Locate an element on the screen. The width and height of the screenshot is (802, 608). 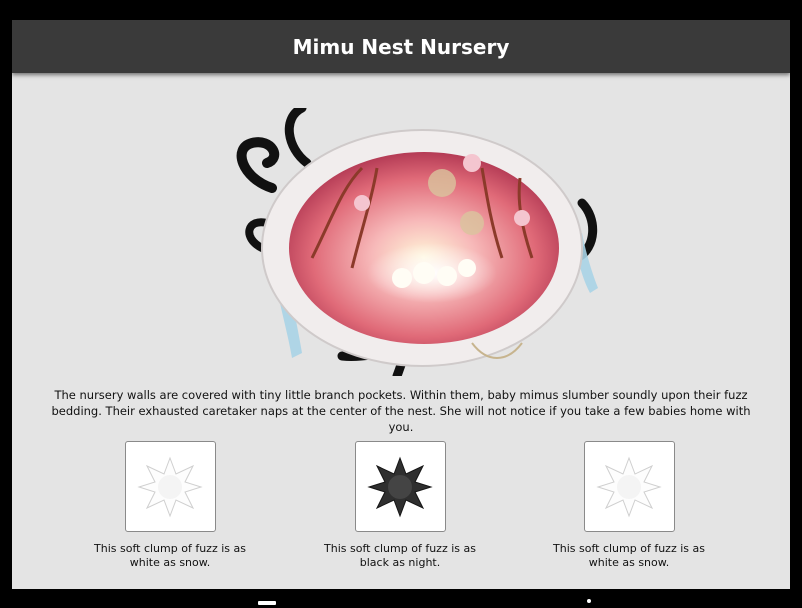
bottom-bar is located at coordinates (401, 598).